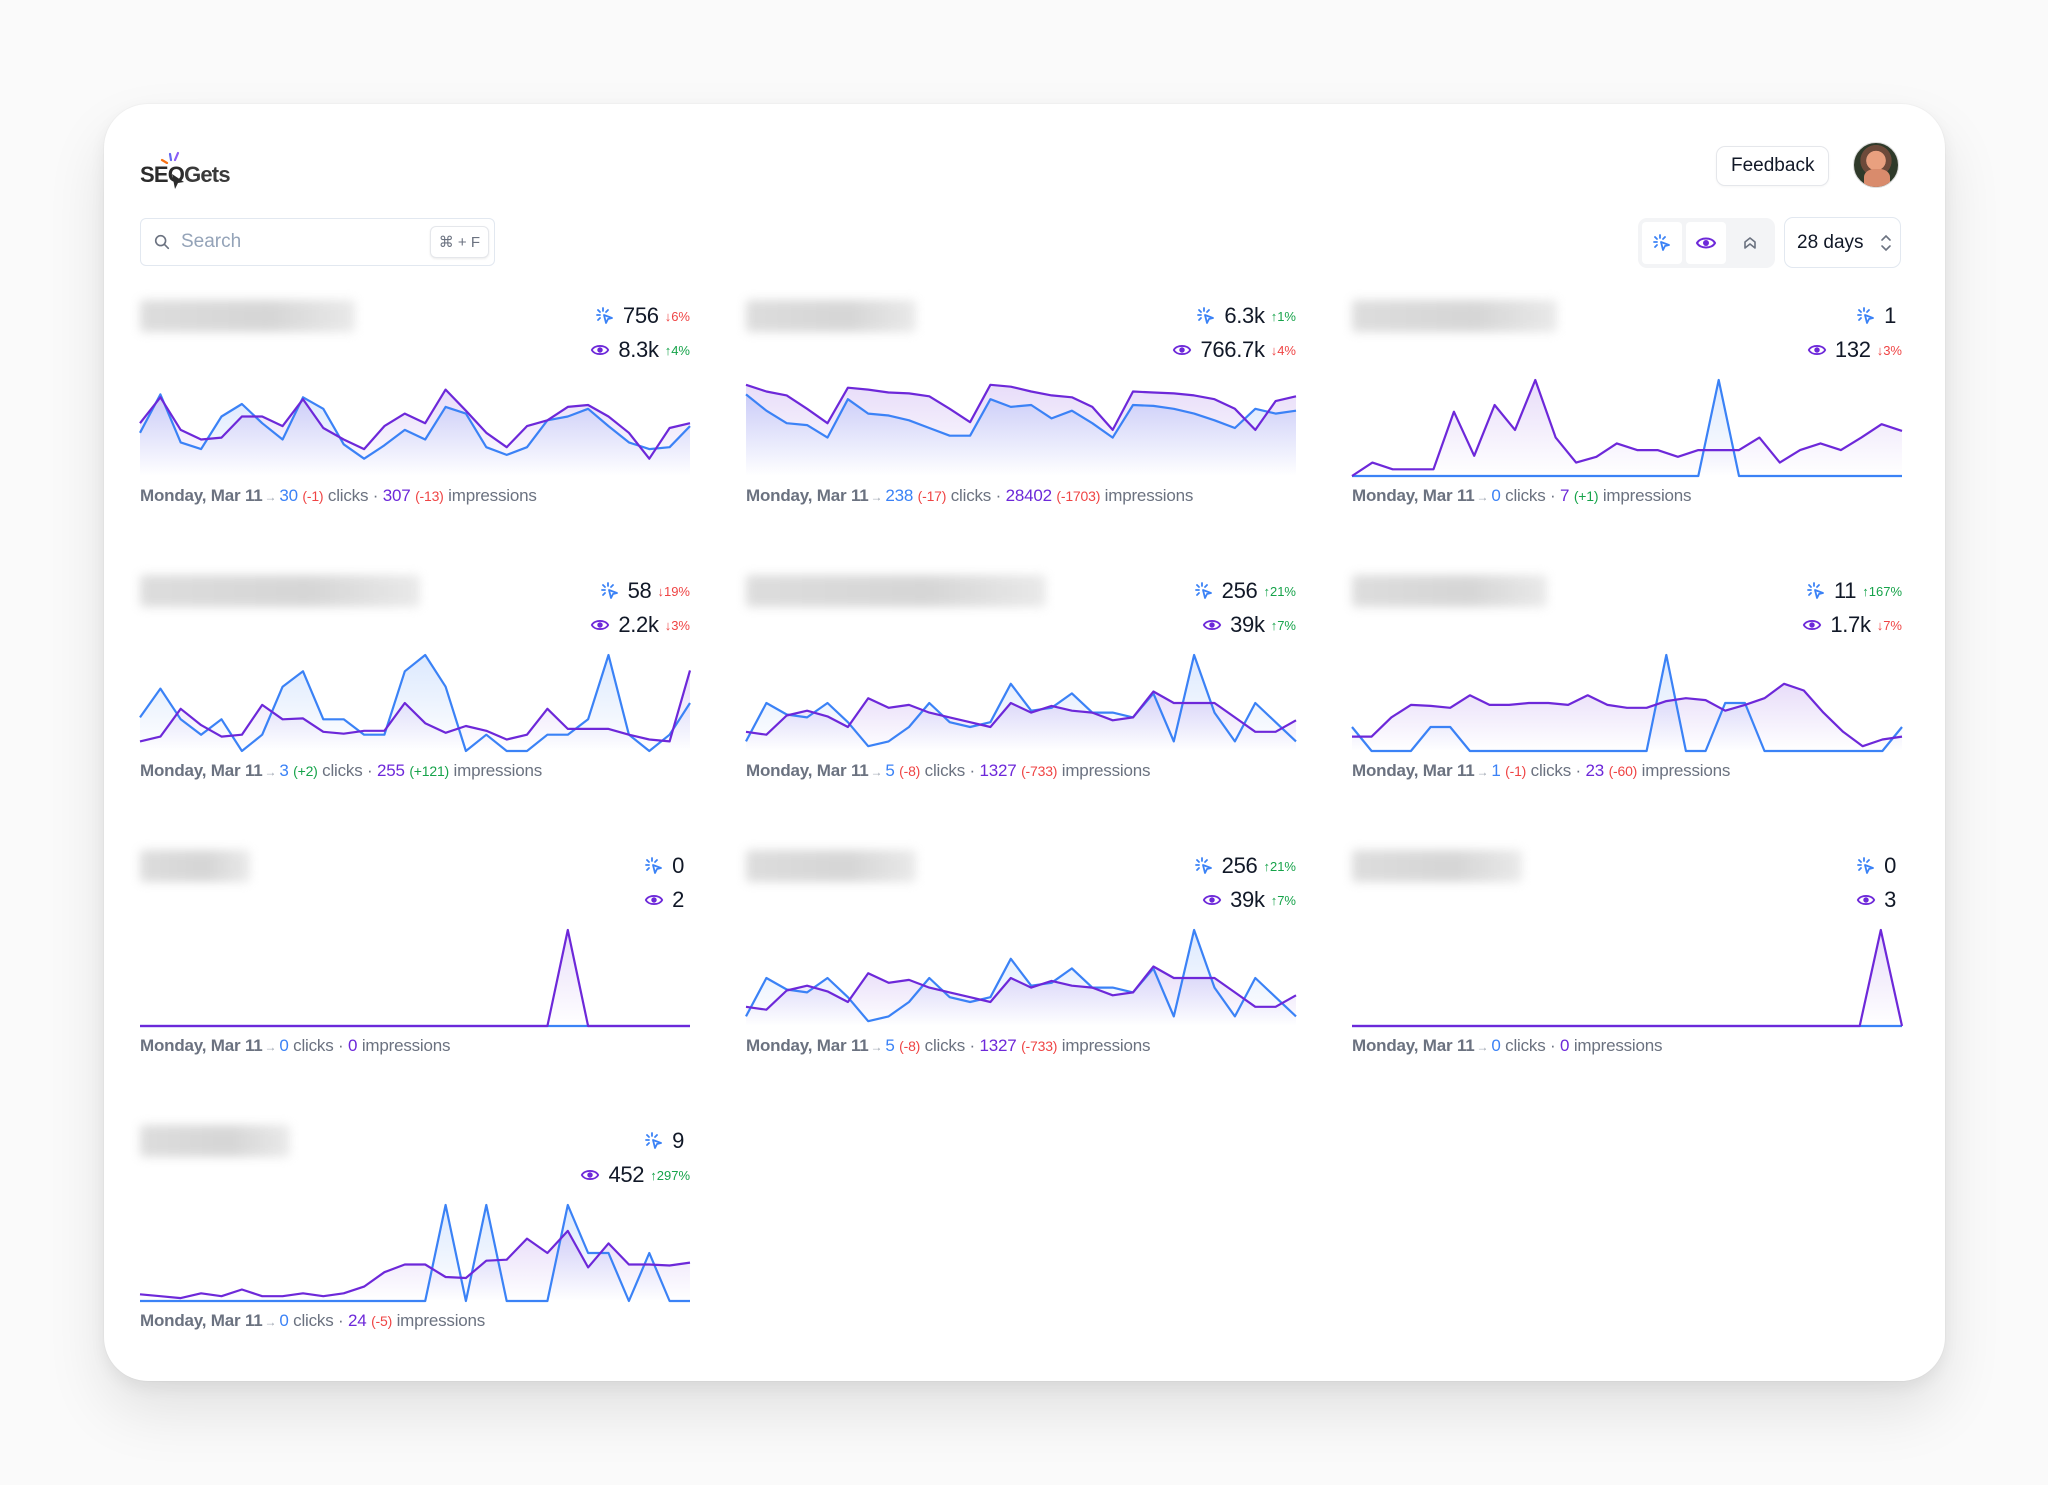 This screenshot has width=2048, height=1485. I want to click on footer-clicks-change: (+2), so click(305, 771).